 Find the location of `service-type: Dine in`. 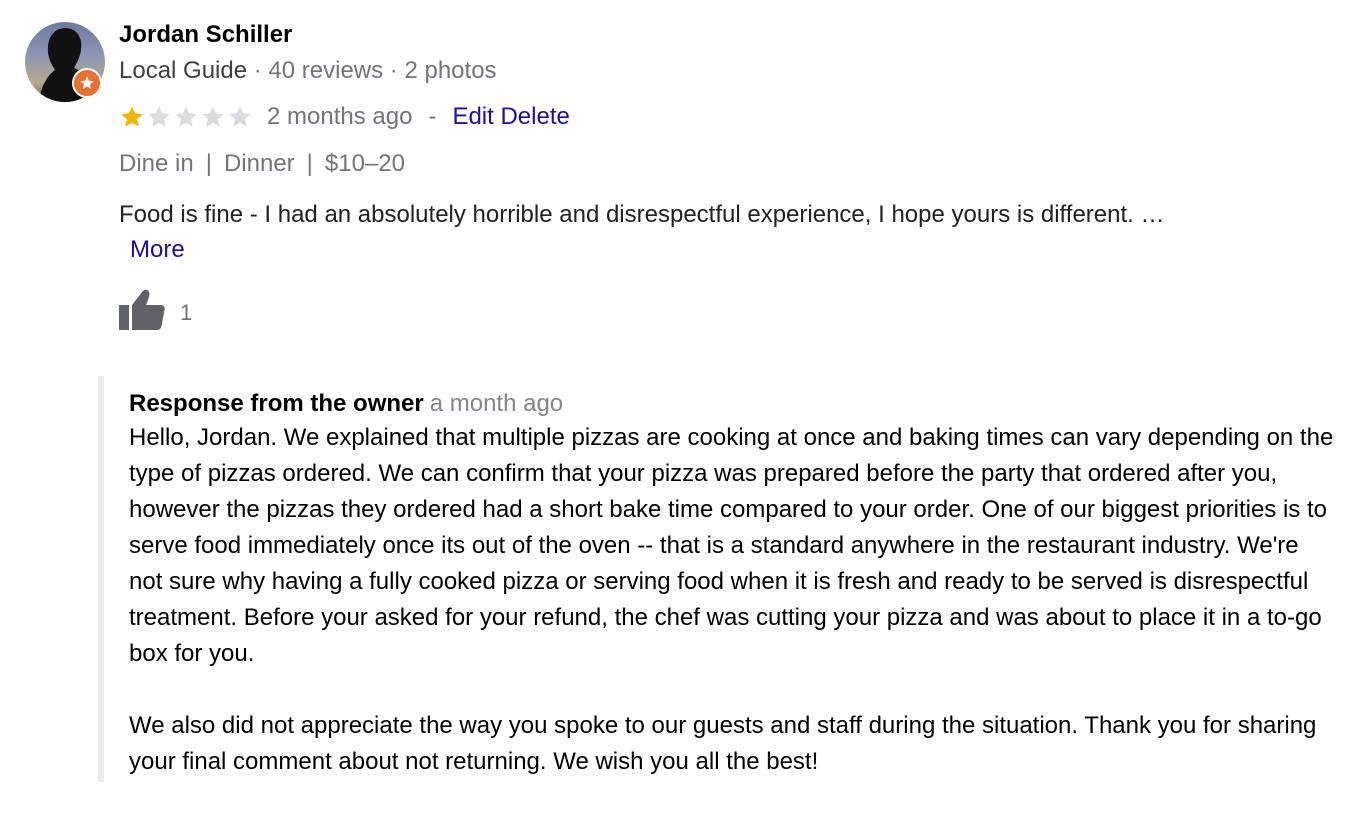

service-type: Dine in is located at coordinates (156, 163).